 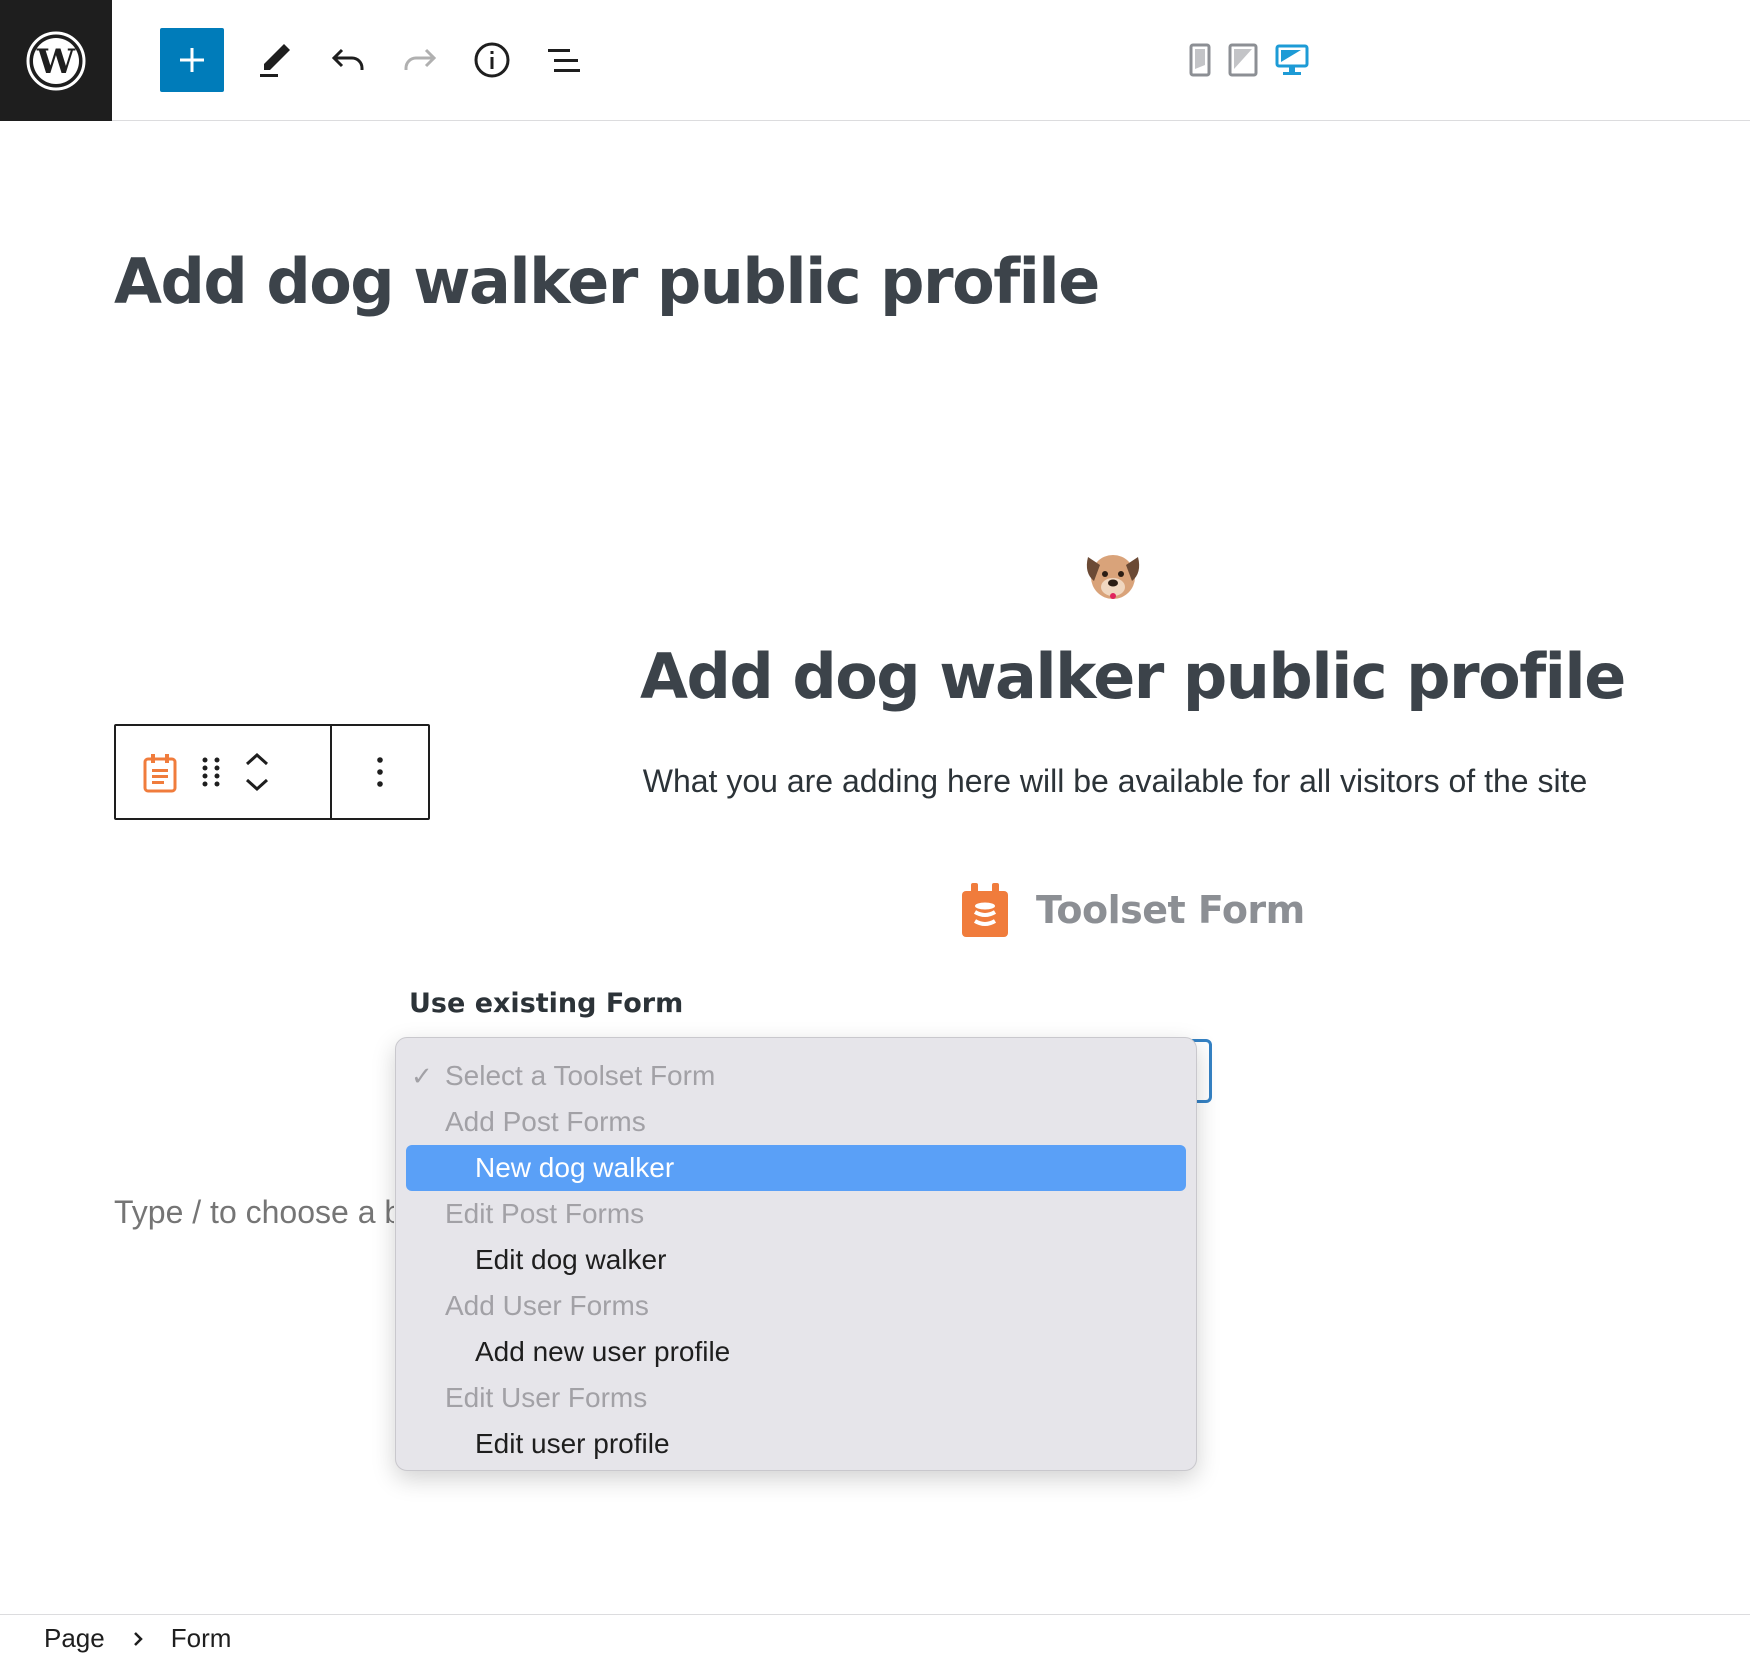 I want to click on drag-handle-icon, so click(x=211, y=772).